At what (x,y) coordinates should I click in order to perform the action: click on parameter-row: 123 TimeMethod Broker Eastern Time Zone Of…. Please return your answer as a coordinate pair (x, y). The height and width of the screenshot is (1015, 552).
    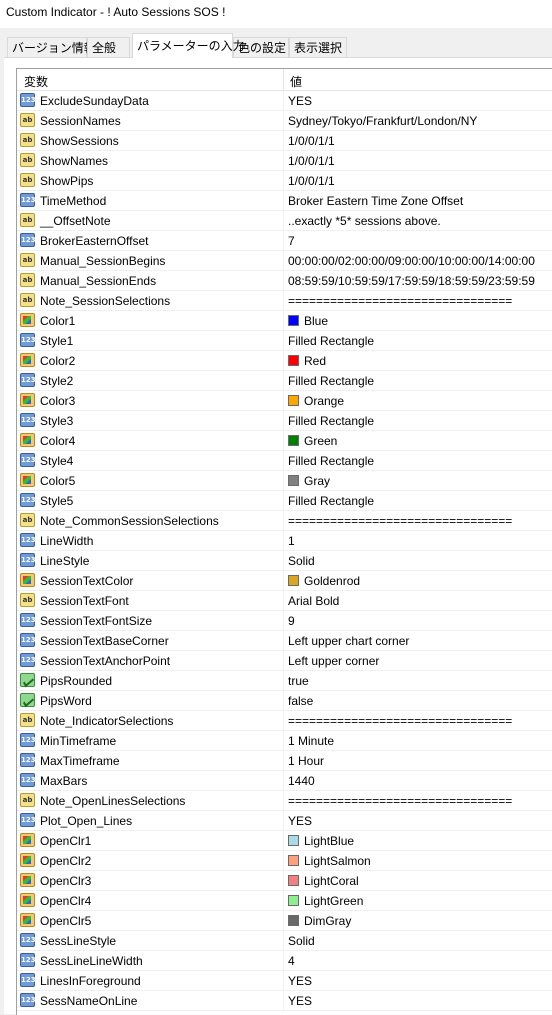
    Looking at the image, I should click on (284, 201).